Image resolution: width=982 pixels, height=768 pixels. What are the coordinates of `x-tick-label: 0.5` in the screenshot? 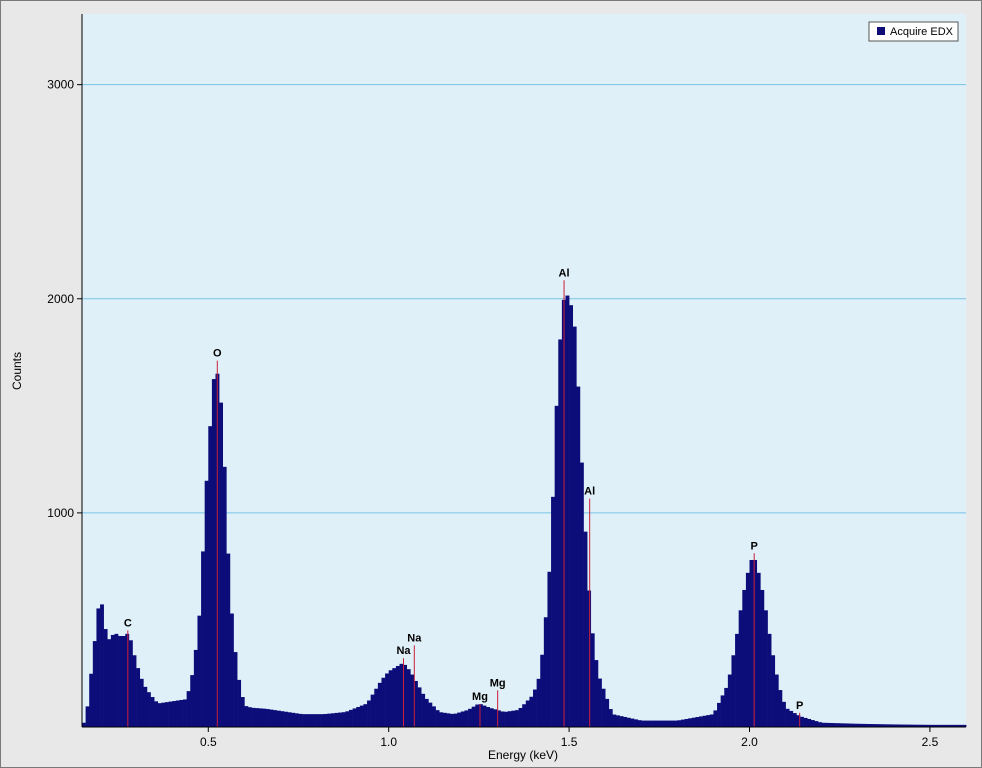 It's located at (208, 742).